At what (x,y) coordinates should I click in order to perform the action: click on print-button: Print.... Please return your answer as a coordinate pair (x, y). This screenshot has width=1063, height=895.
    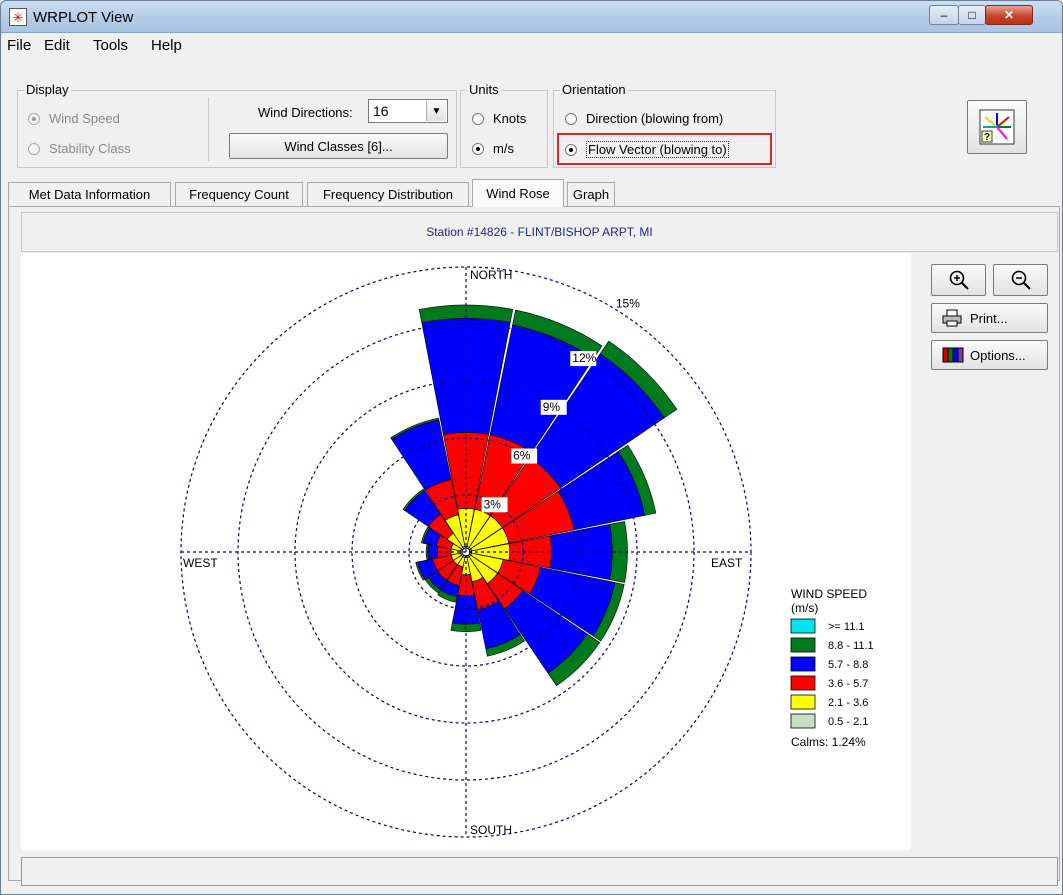
    Looking at the image, I should click on (989, 318).